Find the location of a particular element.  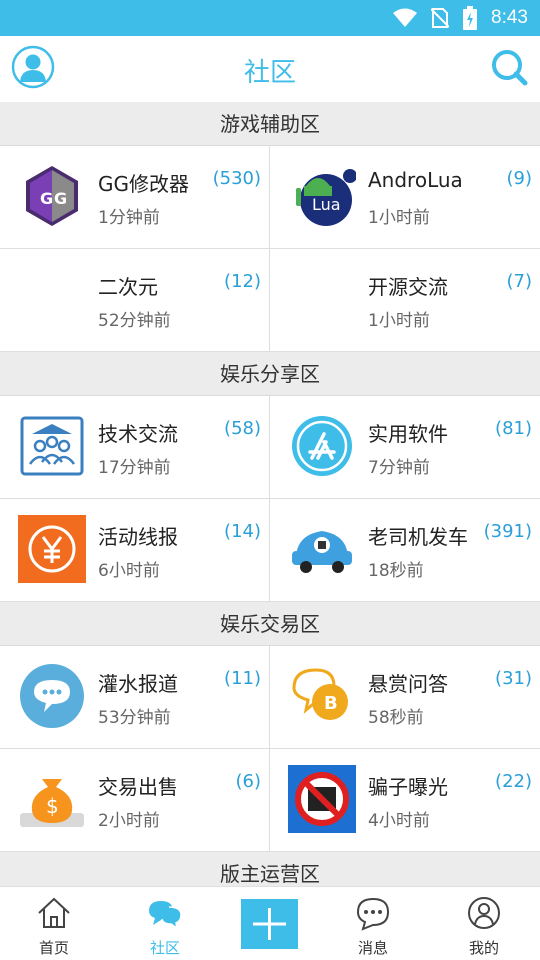

yuan-coin-icon is located at coordinates (52, 549).